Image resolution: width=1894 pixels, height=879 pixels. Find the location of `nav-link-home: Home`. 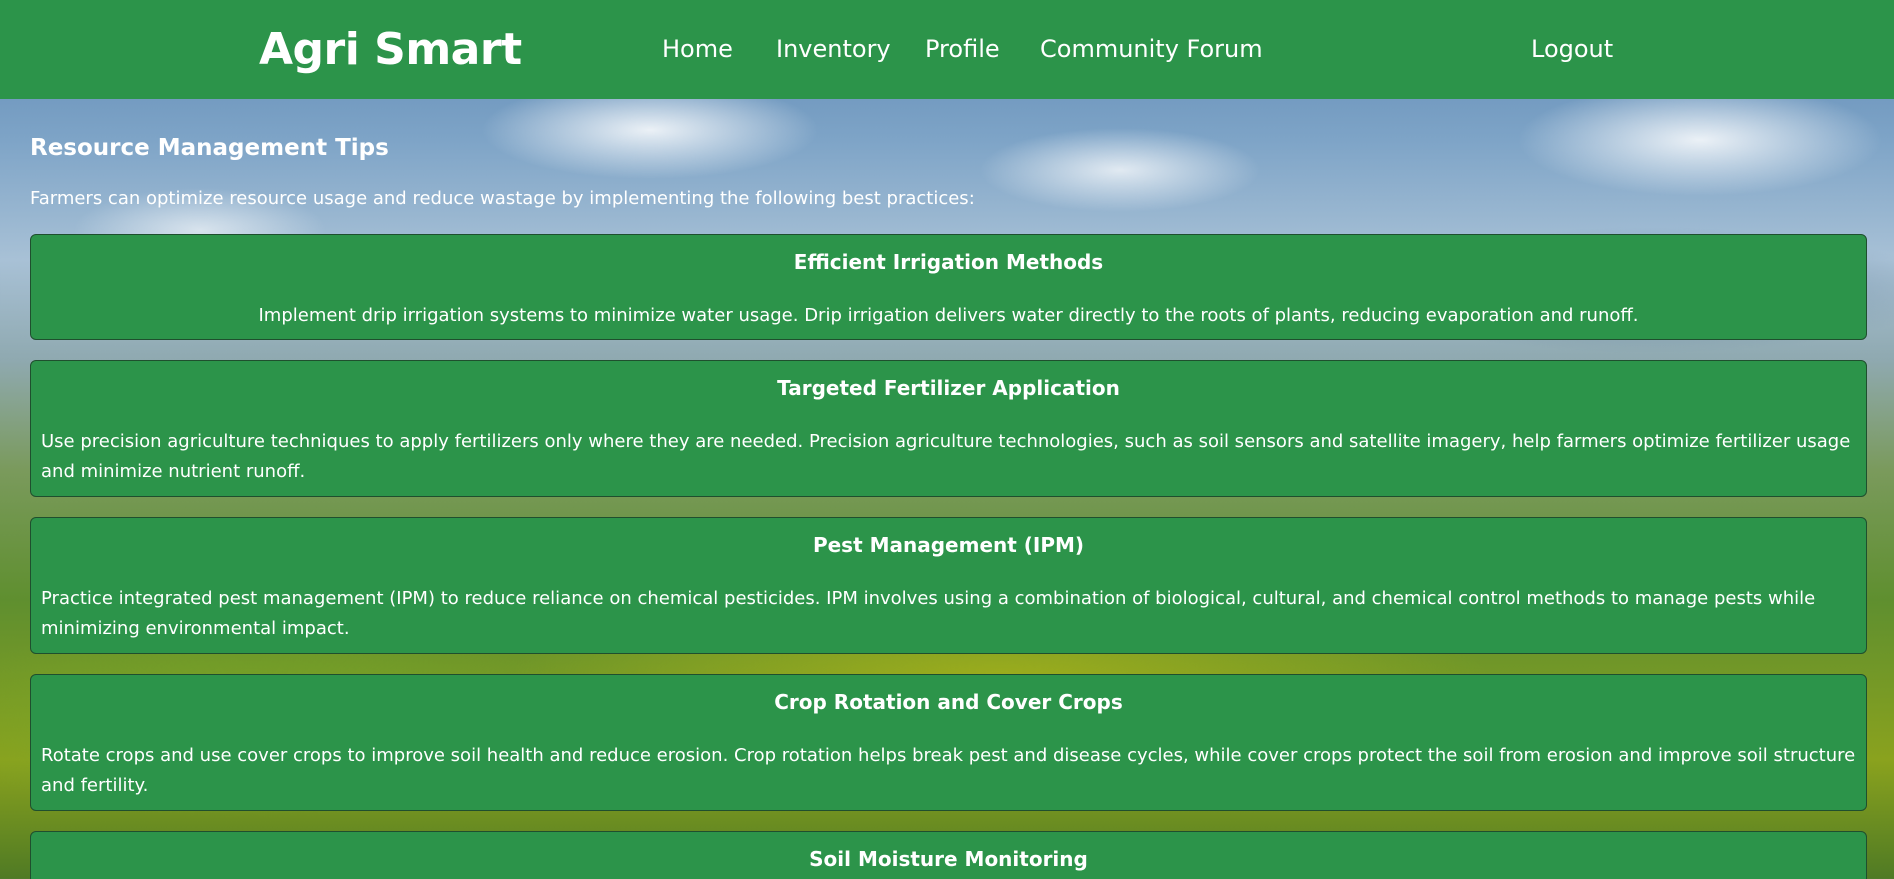

nav-link-home: Home is located at coordinates (697, 49).